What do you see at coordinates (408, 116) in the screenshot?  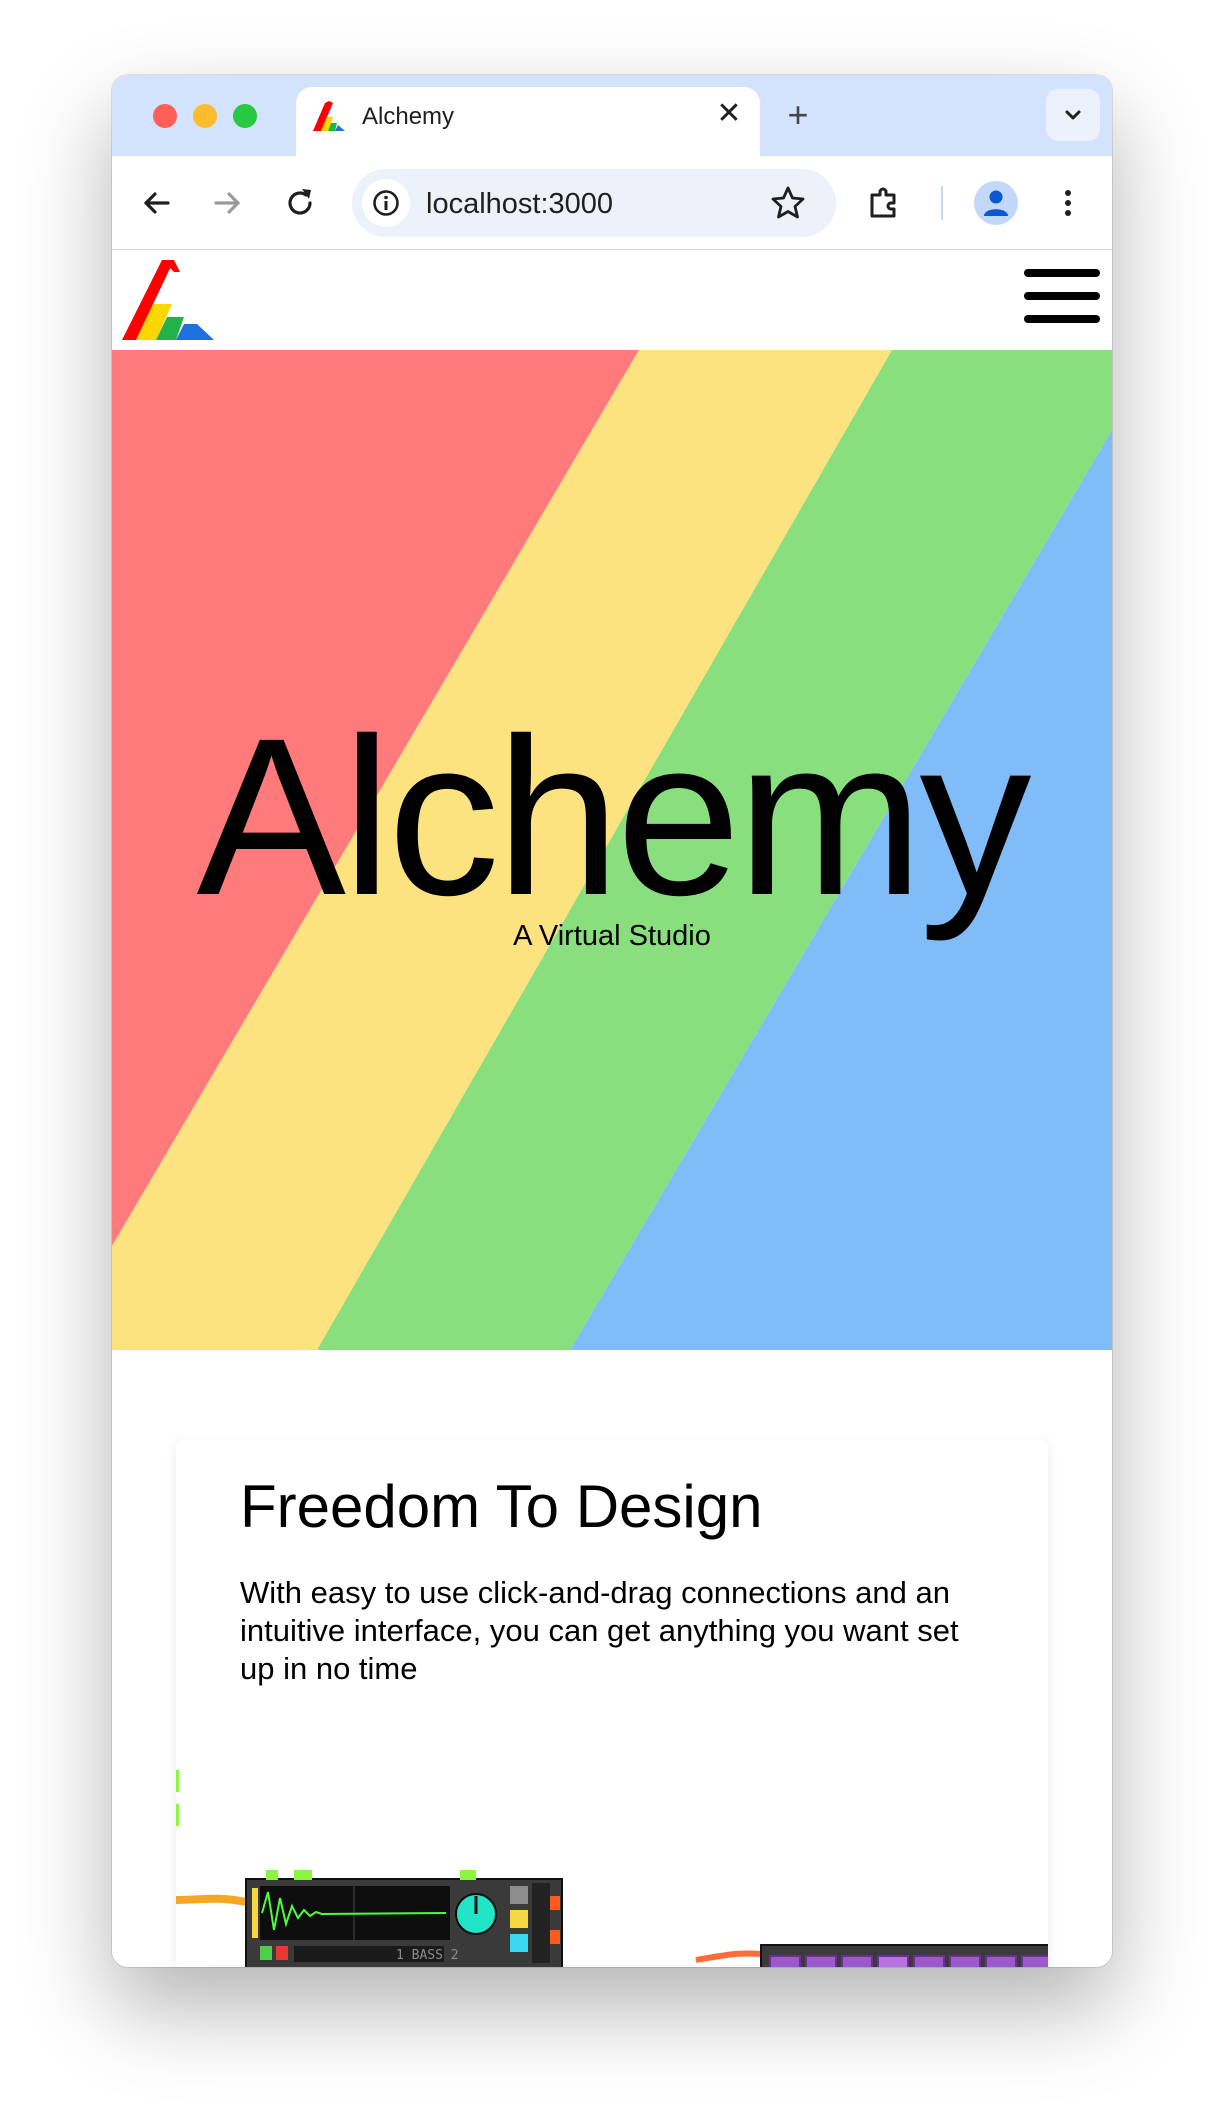 I see `tab-title: Alchemy` at bounding box center [408, 116].